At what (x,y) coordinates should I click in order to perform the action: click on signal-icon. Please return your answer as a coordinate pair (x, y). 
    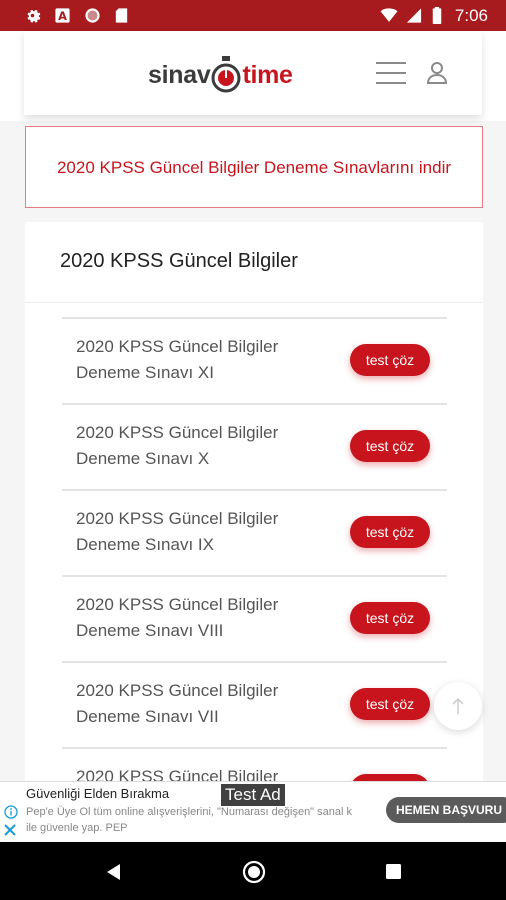
    Looking at the image, I should click on (414, 15).